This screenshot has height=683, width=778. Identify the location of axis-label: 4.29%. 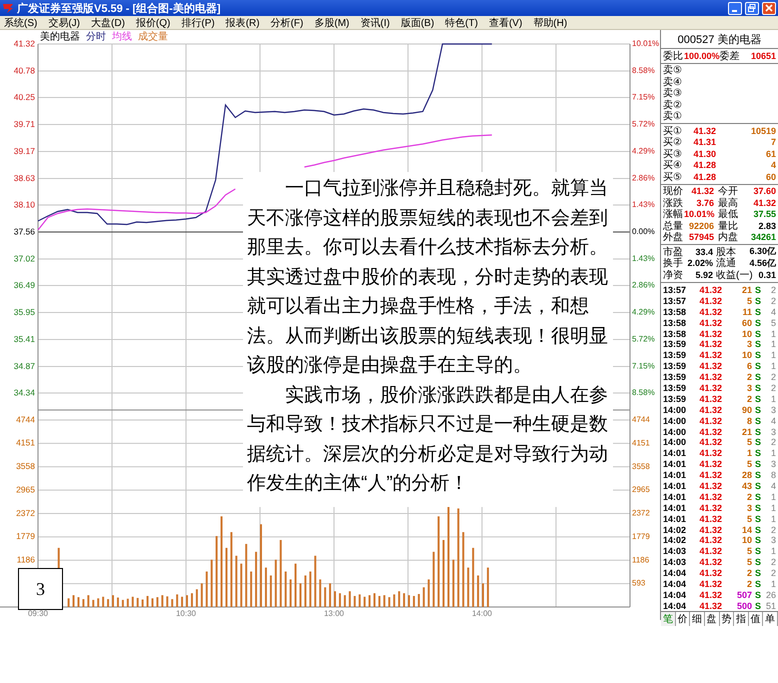
(643, 151).